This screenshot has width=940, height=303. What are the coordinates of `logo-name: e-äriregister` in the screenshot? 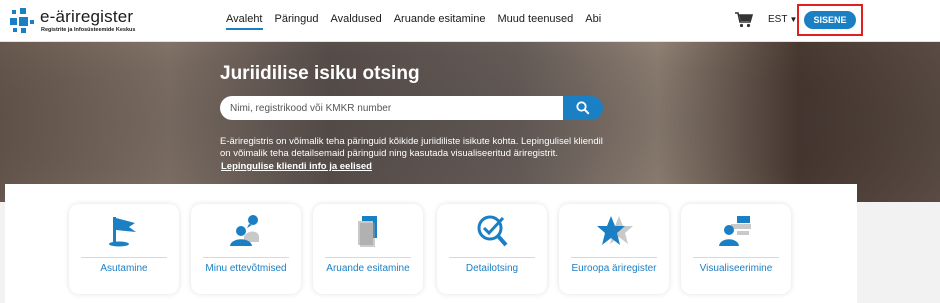 It's located at (87, 16).